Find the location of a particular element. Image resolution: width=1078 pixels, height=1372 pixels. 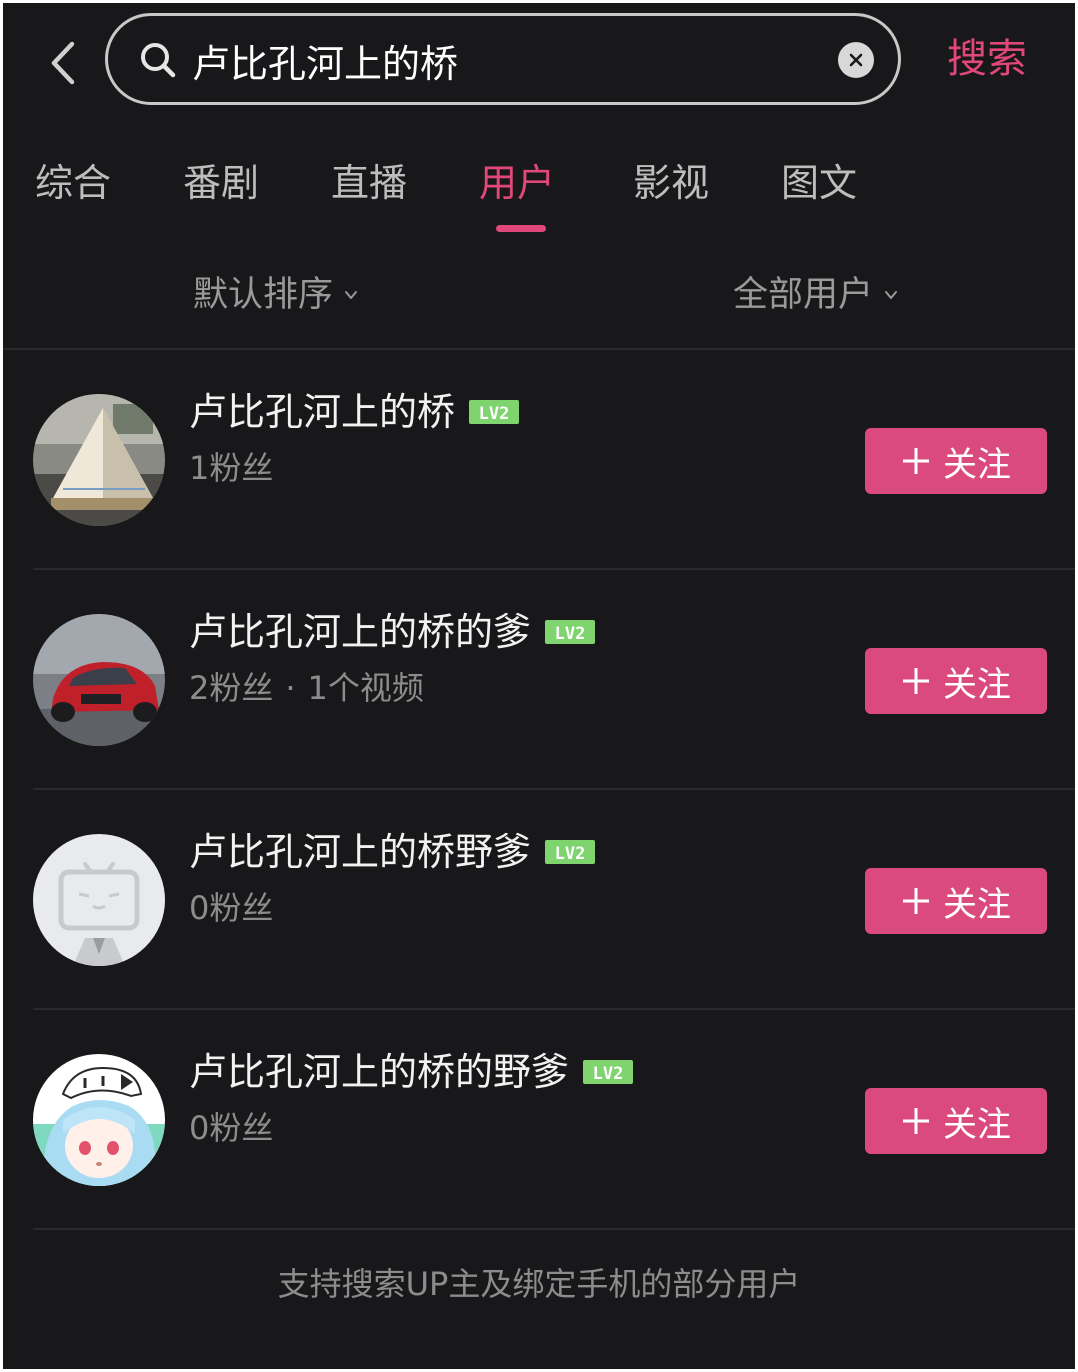

user-name-text: 卢比孔河上的桥的野爹 is located at coordinates (379, 1072).